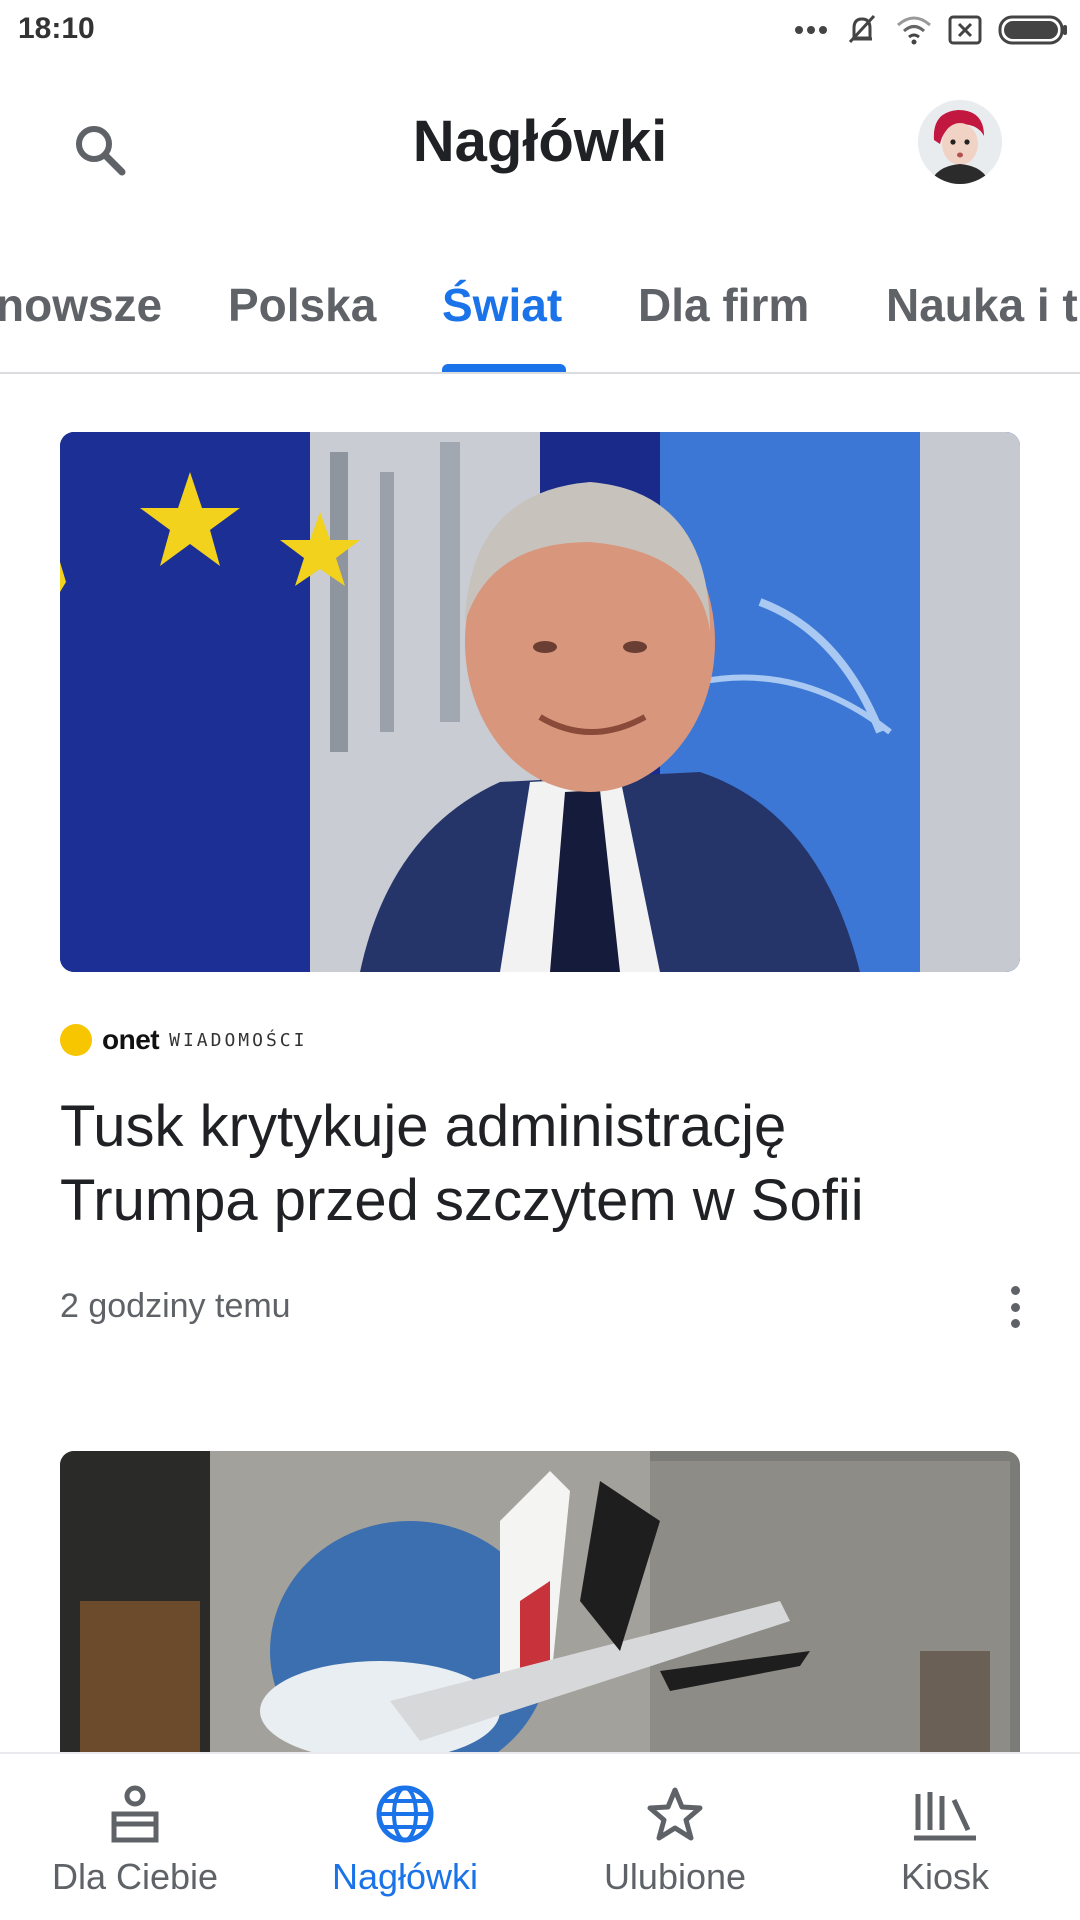  Describe the element at coordinates (76, 1040) in the screenshot. I see `onet-logo-icon` at that location.